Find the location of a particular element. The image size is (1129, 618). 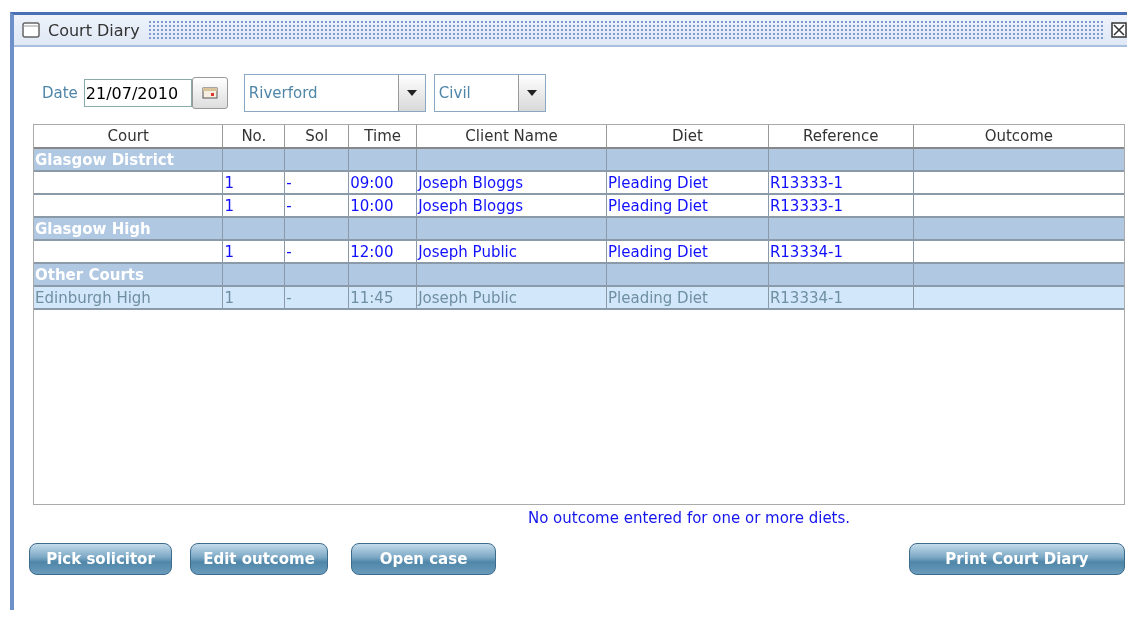

table-row: 1 - 09:00 Joseph Bloggs Pleading Diet R13333-1 is located at coordinates (579, 182).